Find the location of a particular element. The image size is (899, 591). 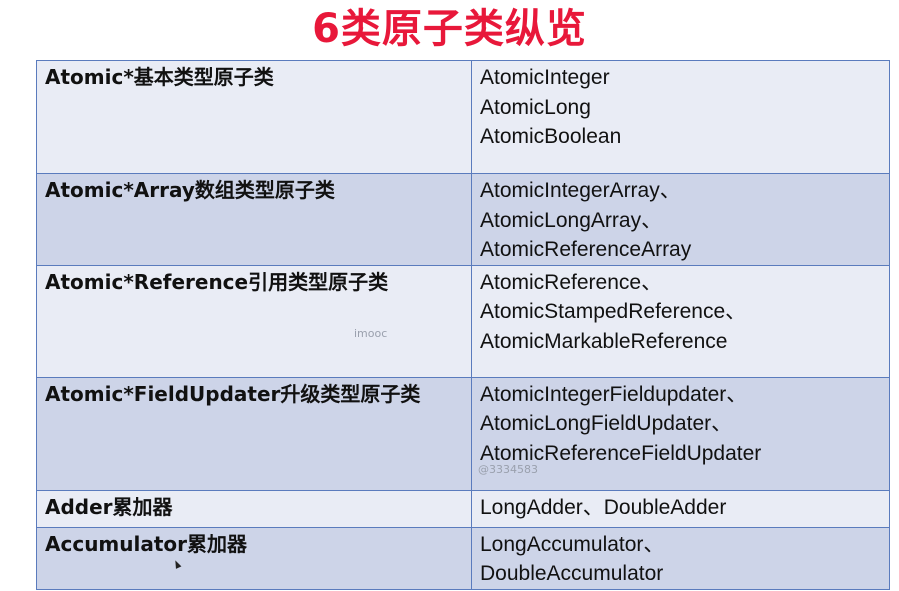

member-class: AtomicReference、 is located at coordinates (571, 282).